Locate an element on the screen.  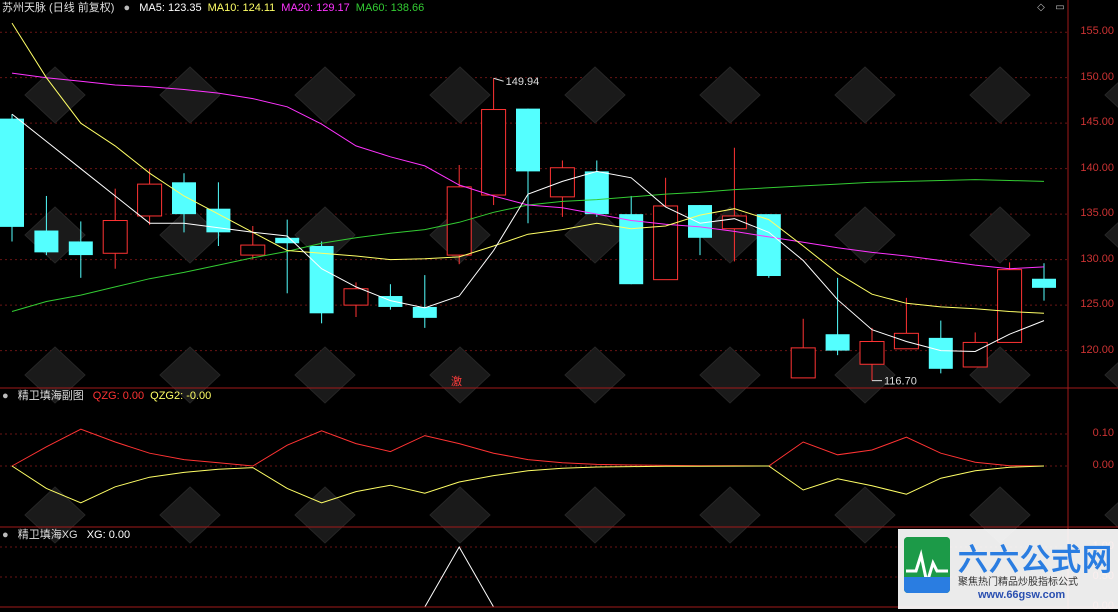
subpanel-2-indicators: XG: 0.00 is located at coordinates (111, 535).